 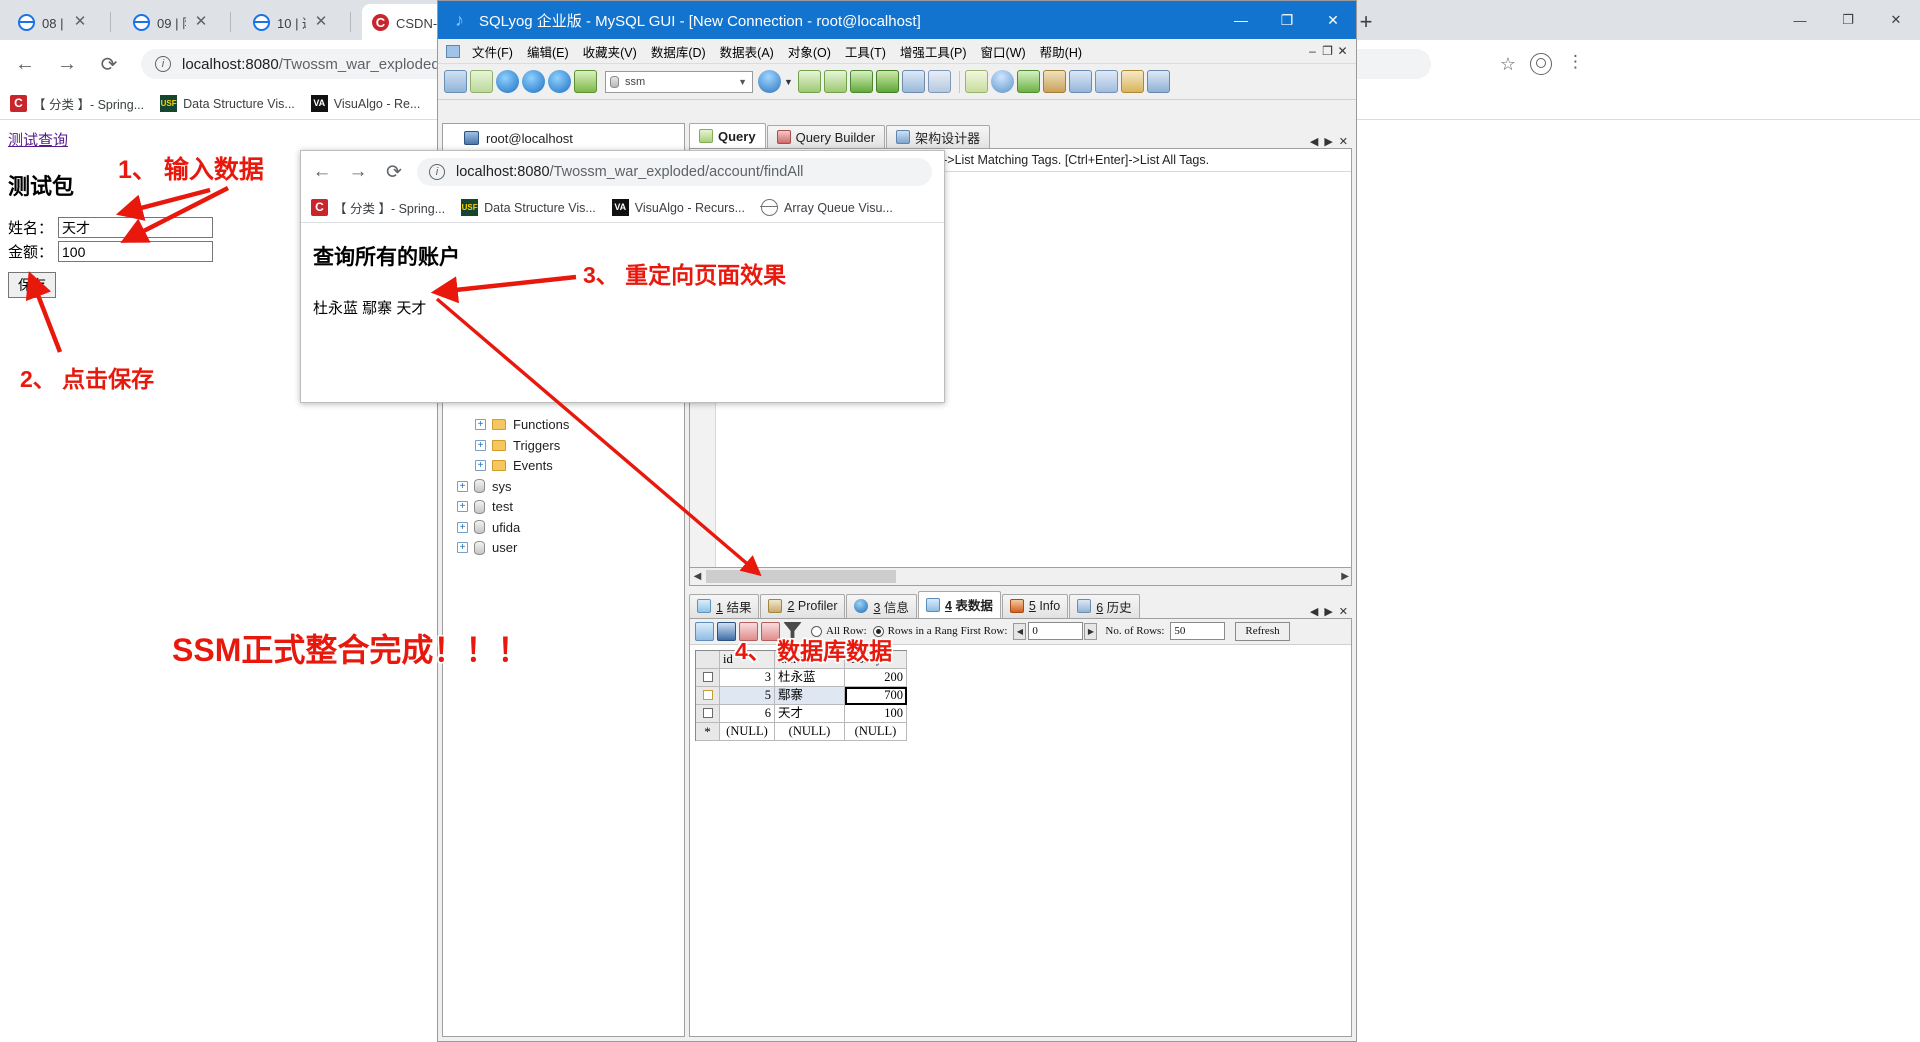 I want to click on menu-item-window: 窗口(W), so click(x=1003, y=51).